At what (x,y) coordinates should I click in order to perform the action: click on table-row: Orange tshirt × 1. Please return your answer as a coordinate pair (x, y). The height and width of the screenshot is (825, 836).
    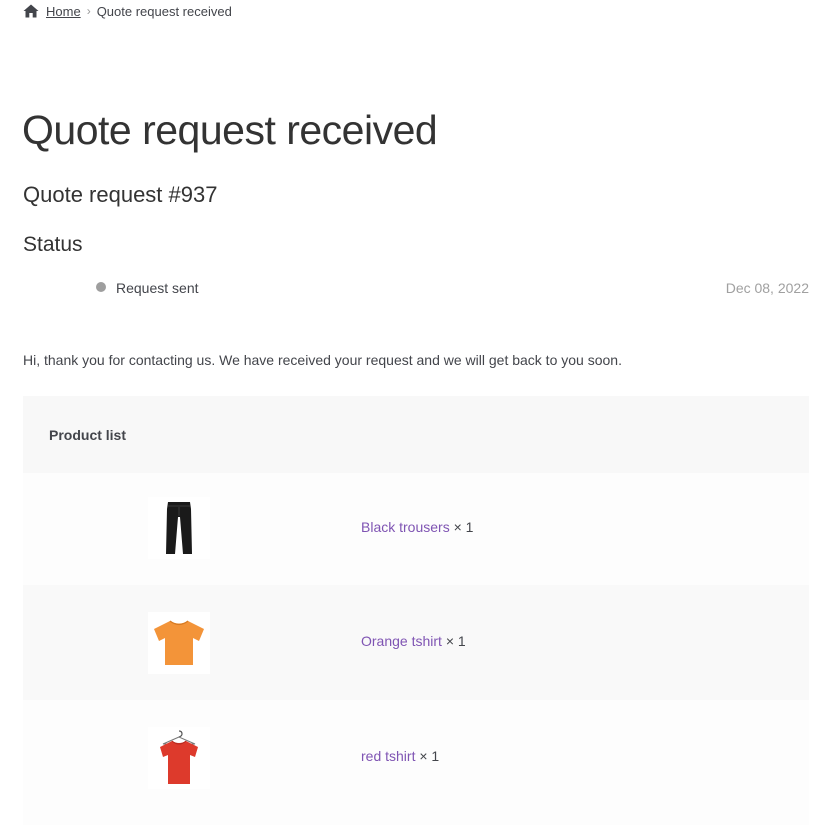
    Looking at the image, I should click on (416, 642).